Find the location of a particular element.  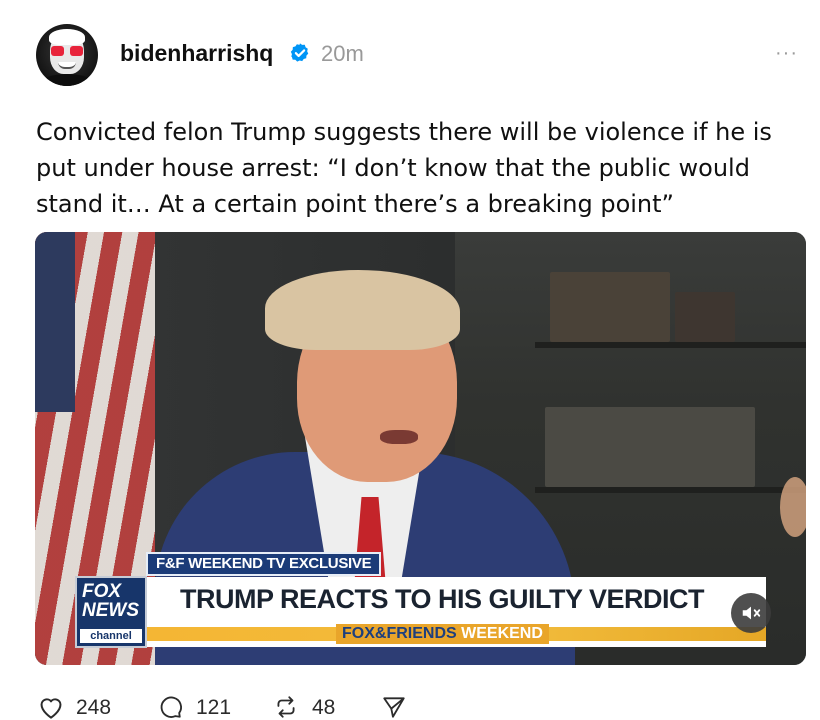

chyron-headline: TRUMP REACTS TO HIS GUILTY VERDICT is located at coordinates (442, 599).